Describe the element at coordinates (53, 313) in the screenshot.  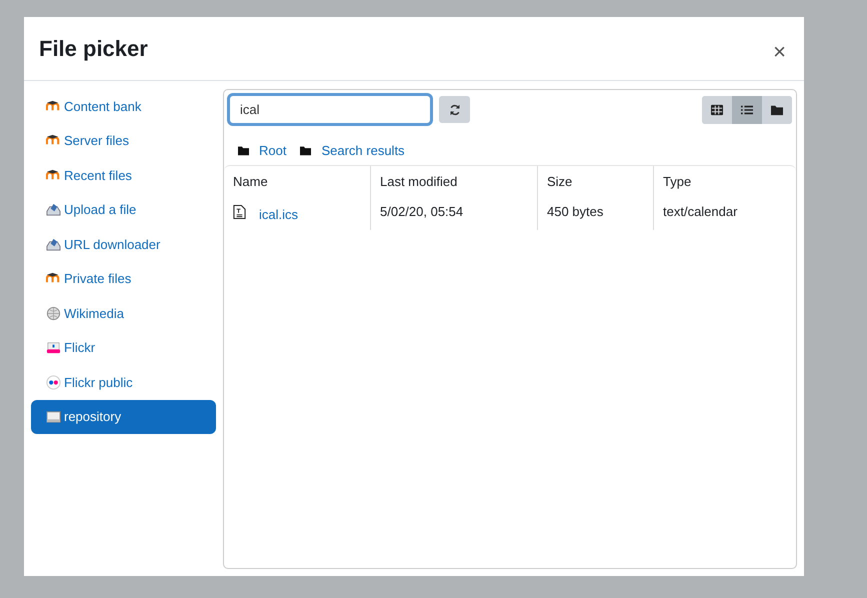
I see `globe-icon` at that location.